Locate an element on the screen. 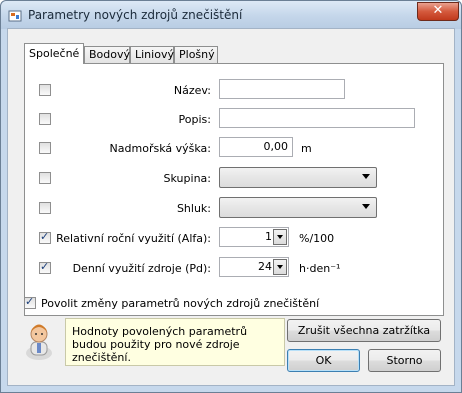 The image size is (462, 393). checkbox-vyska is located at coordinates (45, 148).